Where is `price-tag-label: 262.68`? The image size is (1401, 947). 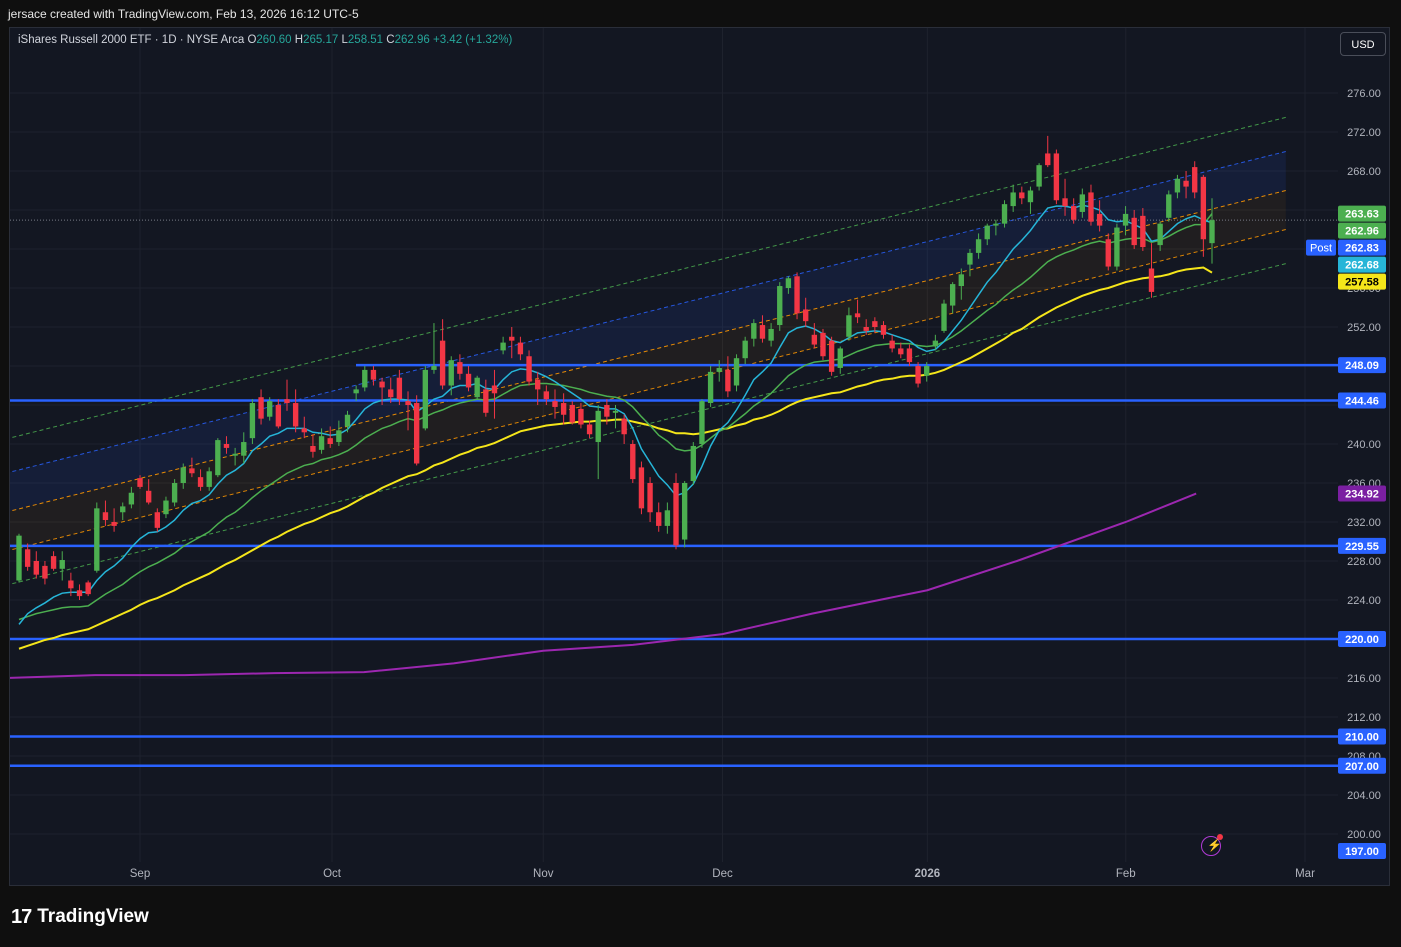
price-tag-label: 262.68 is located at coordinates (1362, 266).